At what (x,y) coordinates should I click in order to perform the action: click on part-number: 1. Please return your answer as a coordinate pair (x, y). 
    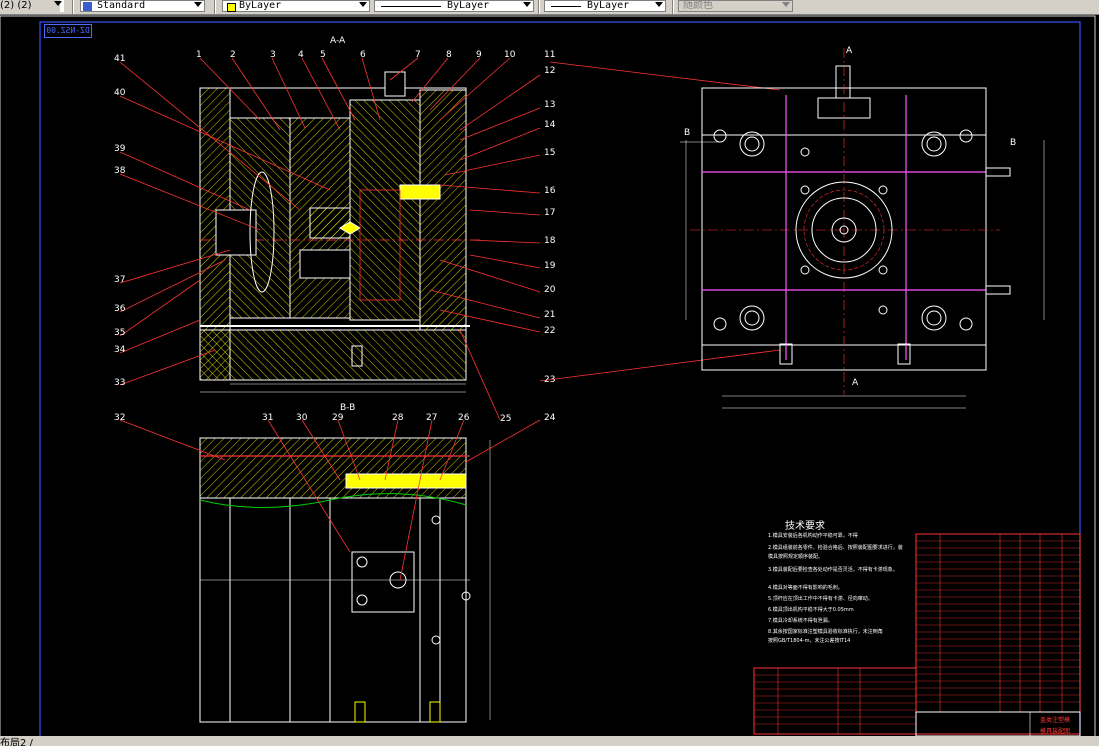
    Looking at the image, I should click on (199, 55).